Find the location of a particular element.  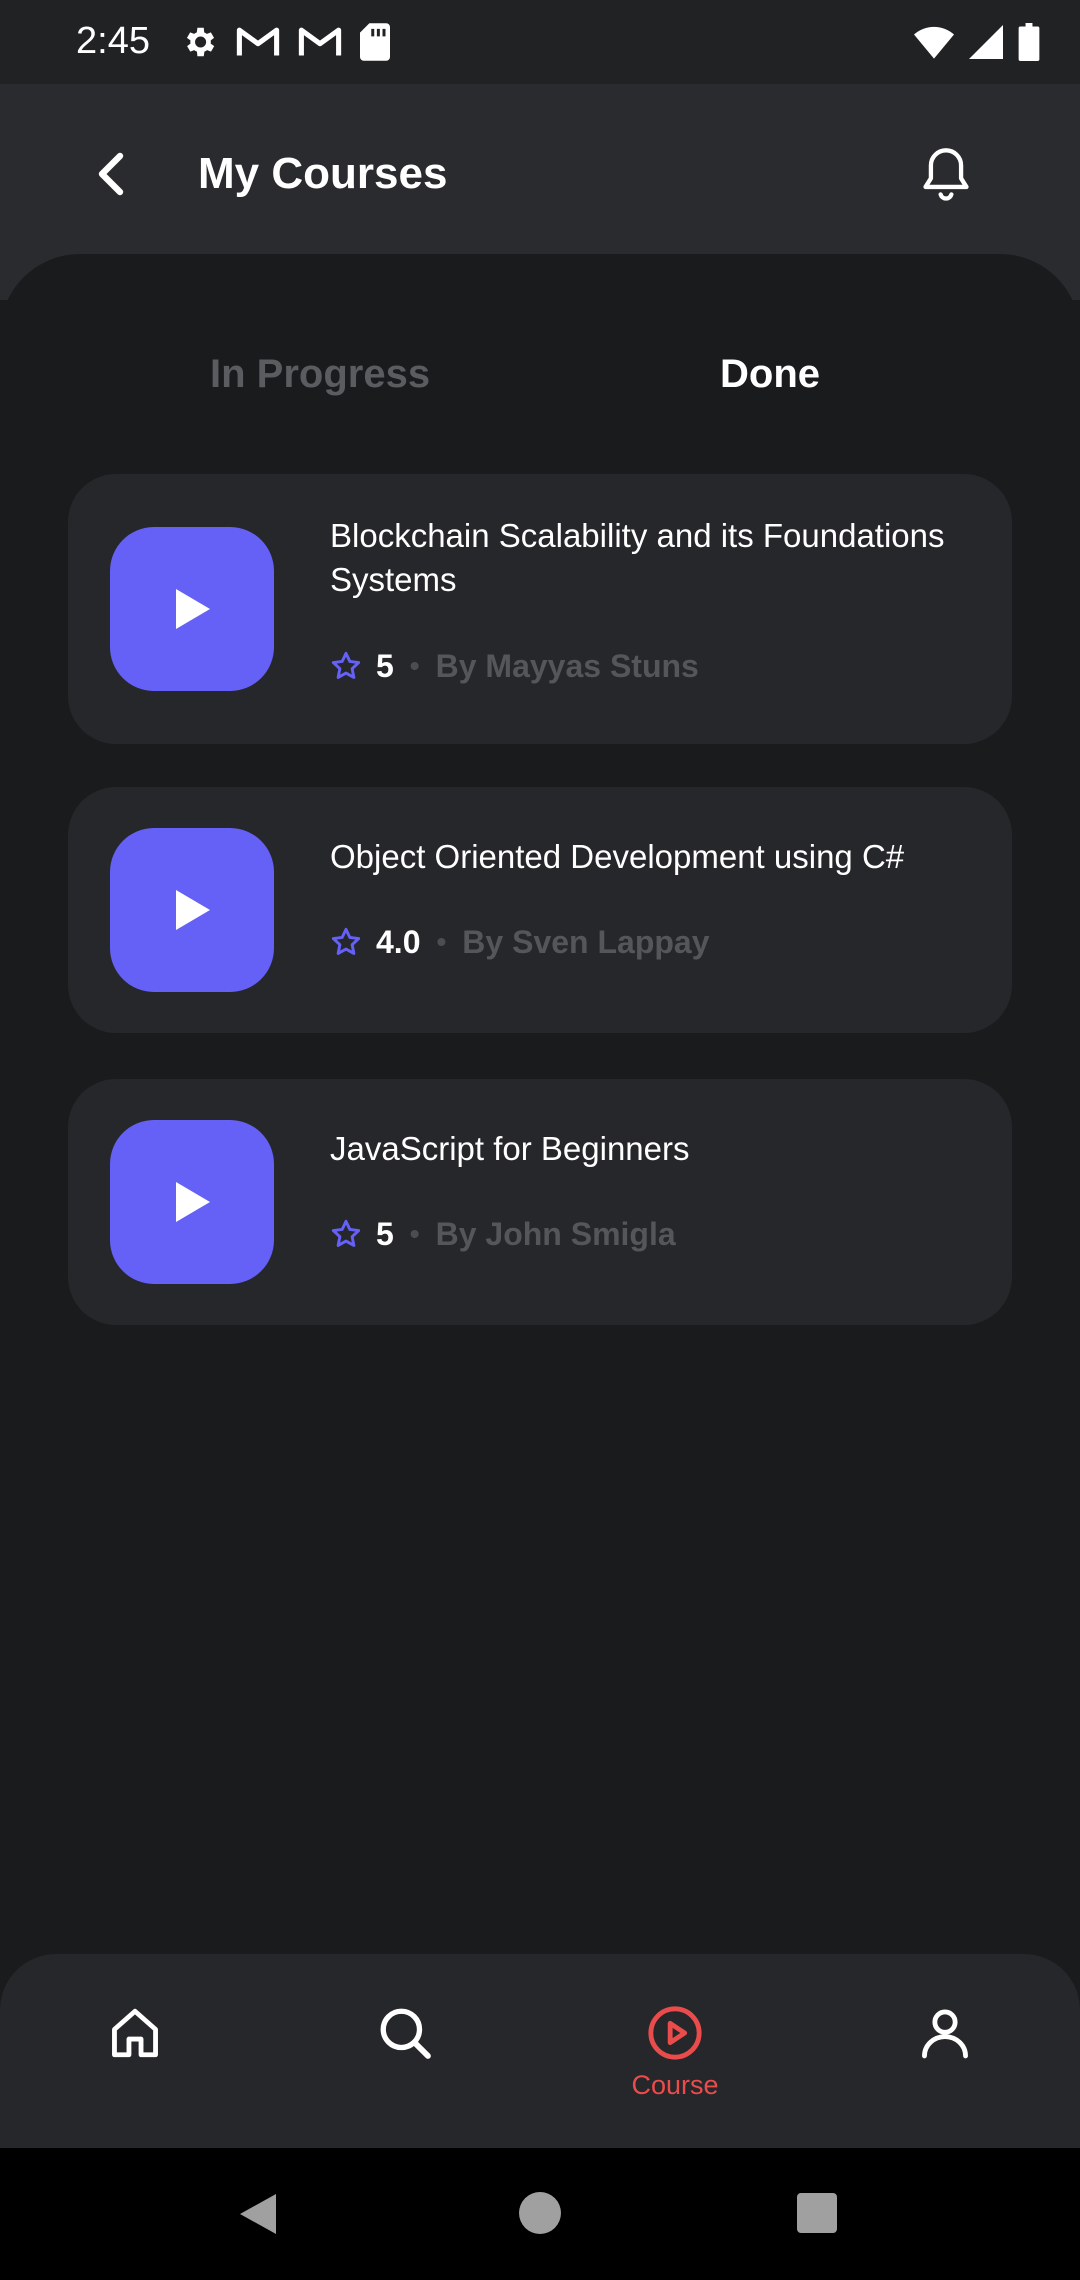

notification-button is located at coordinates (946, 174).